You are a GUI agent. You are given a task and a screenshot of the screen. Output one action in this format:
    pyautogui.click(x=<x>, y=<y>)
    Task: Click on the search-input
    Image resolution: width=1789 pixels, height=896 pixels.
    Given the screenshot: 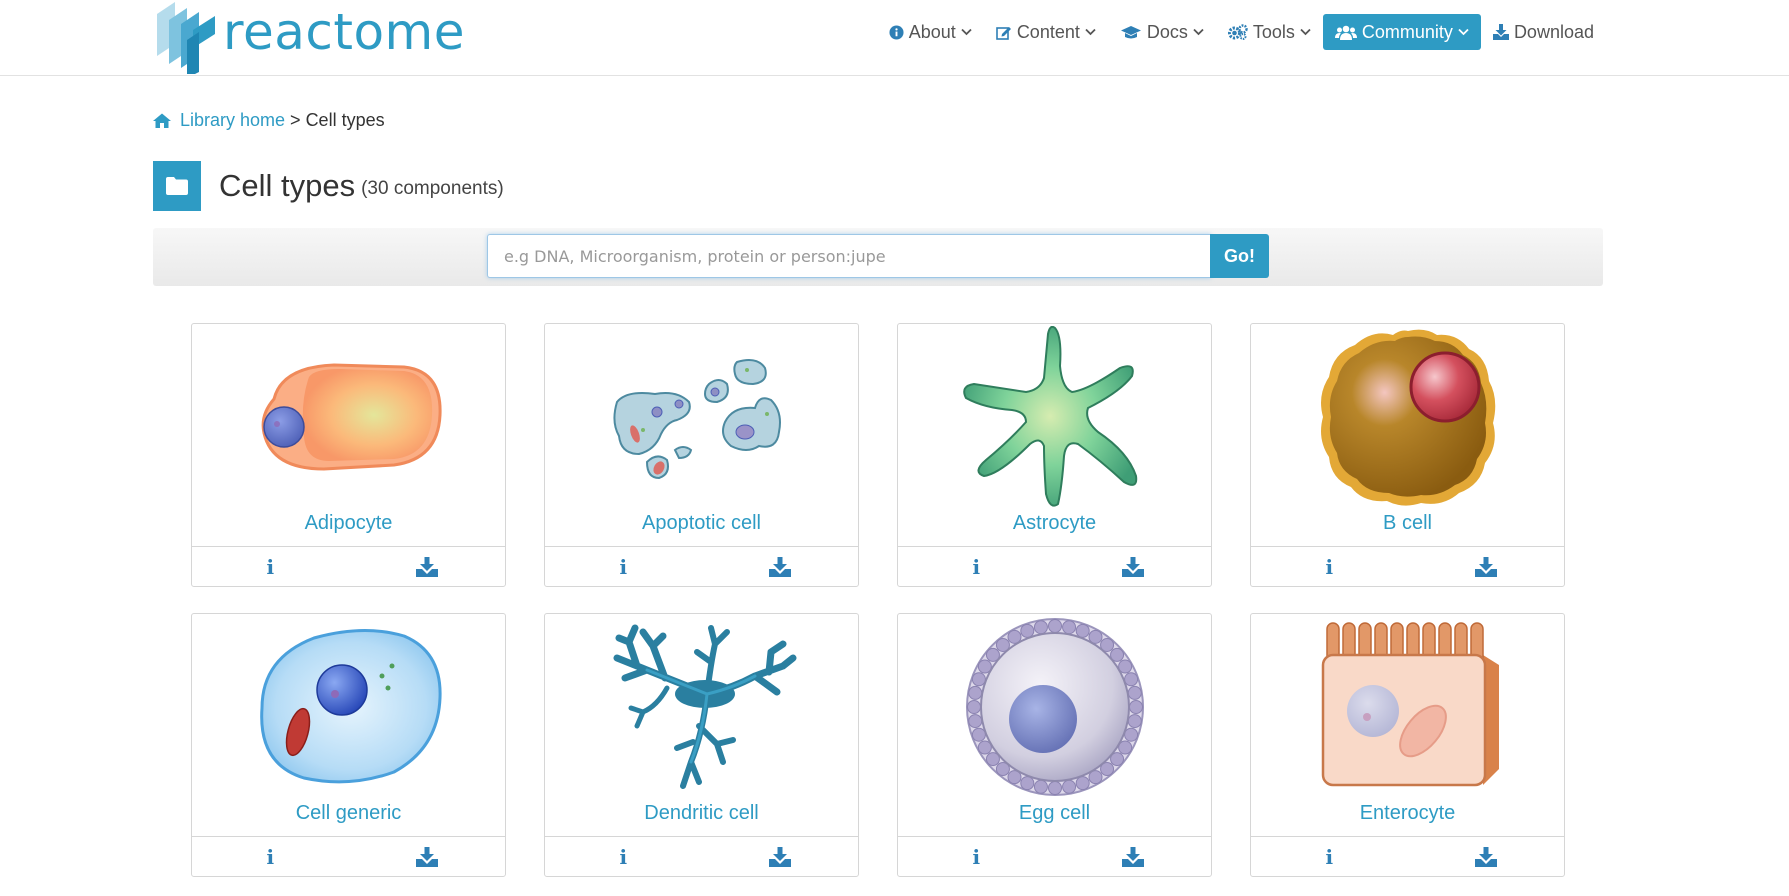 What is the action you would take?
    pyautogui.click(x=849, y=256)
    